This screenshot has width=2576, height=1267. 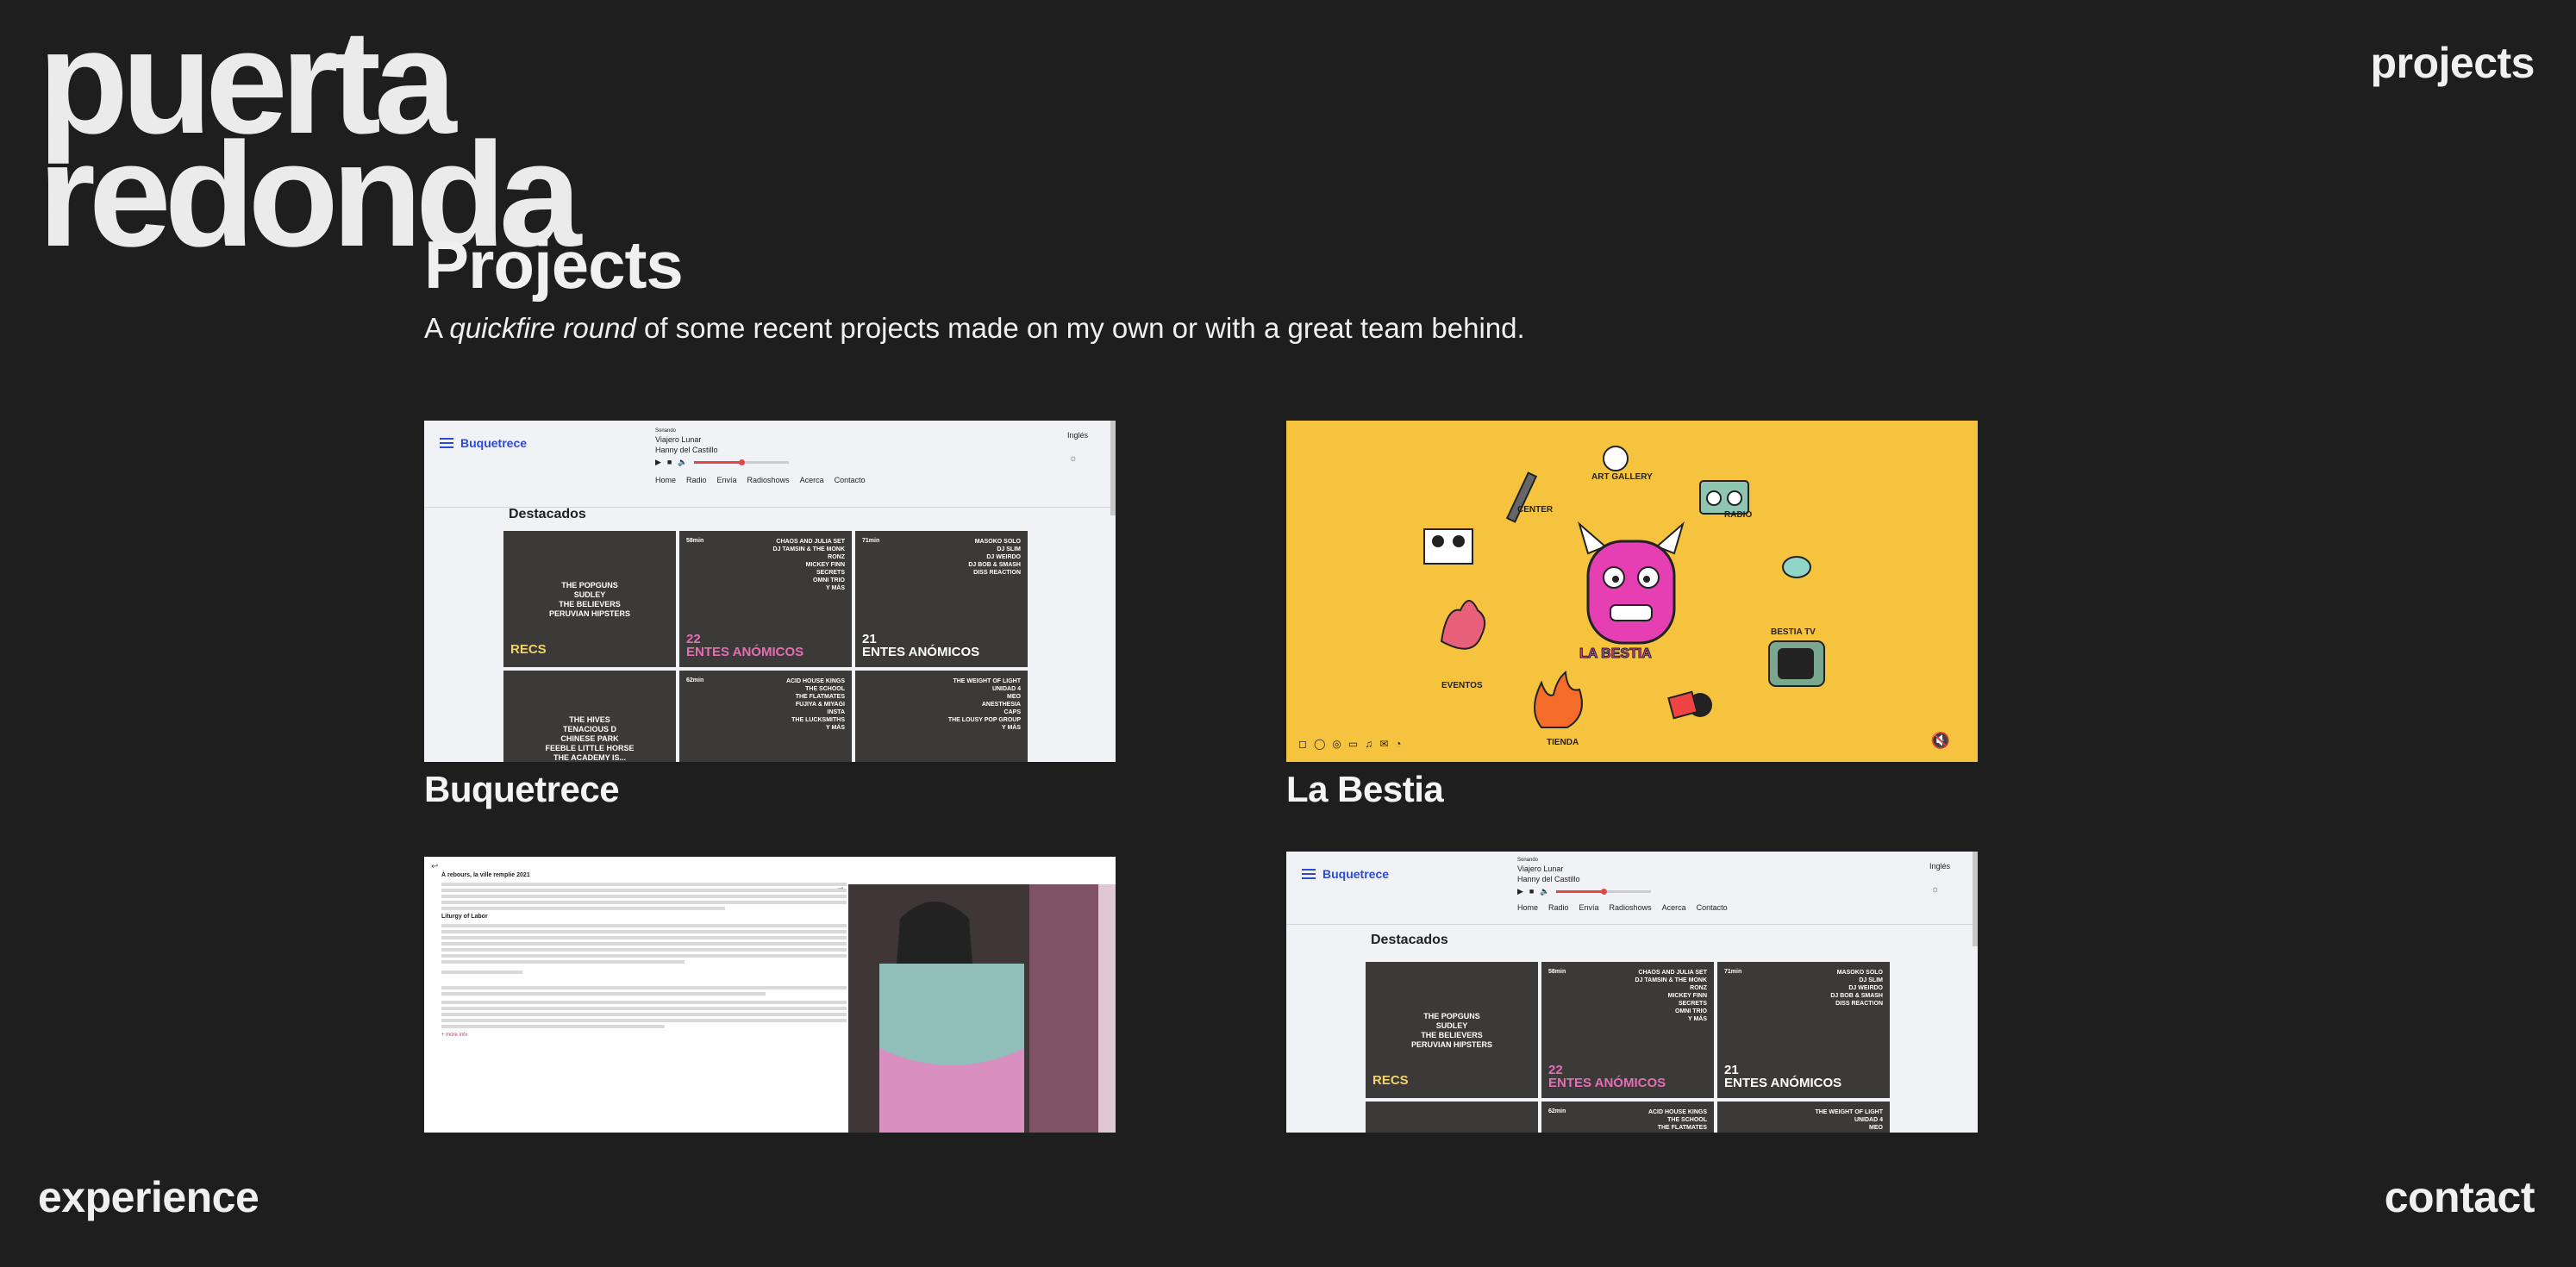 What do you see at coordinates (1462, 685) in the screenshot?
I see `bestia-label-eventos: EVENTOS` at bounding box center [1462, 685].